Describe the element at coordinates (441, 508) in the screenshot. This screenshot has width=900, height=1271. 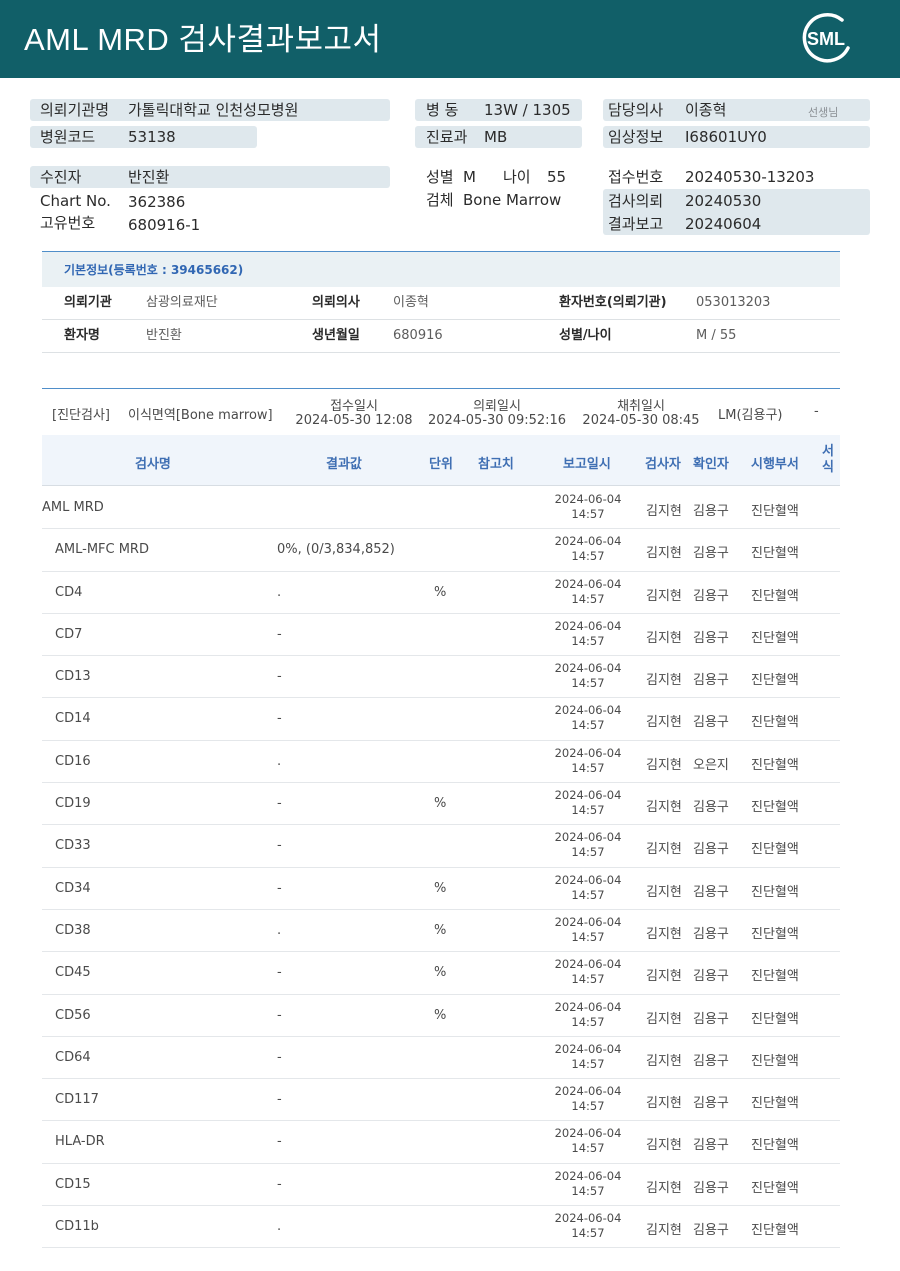
I see `table-row: AML MRD 김지현 김용구 진단혈액 2024-06-04 14:57` at that location.